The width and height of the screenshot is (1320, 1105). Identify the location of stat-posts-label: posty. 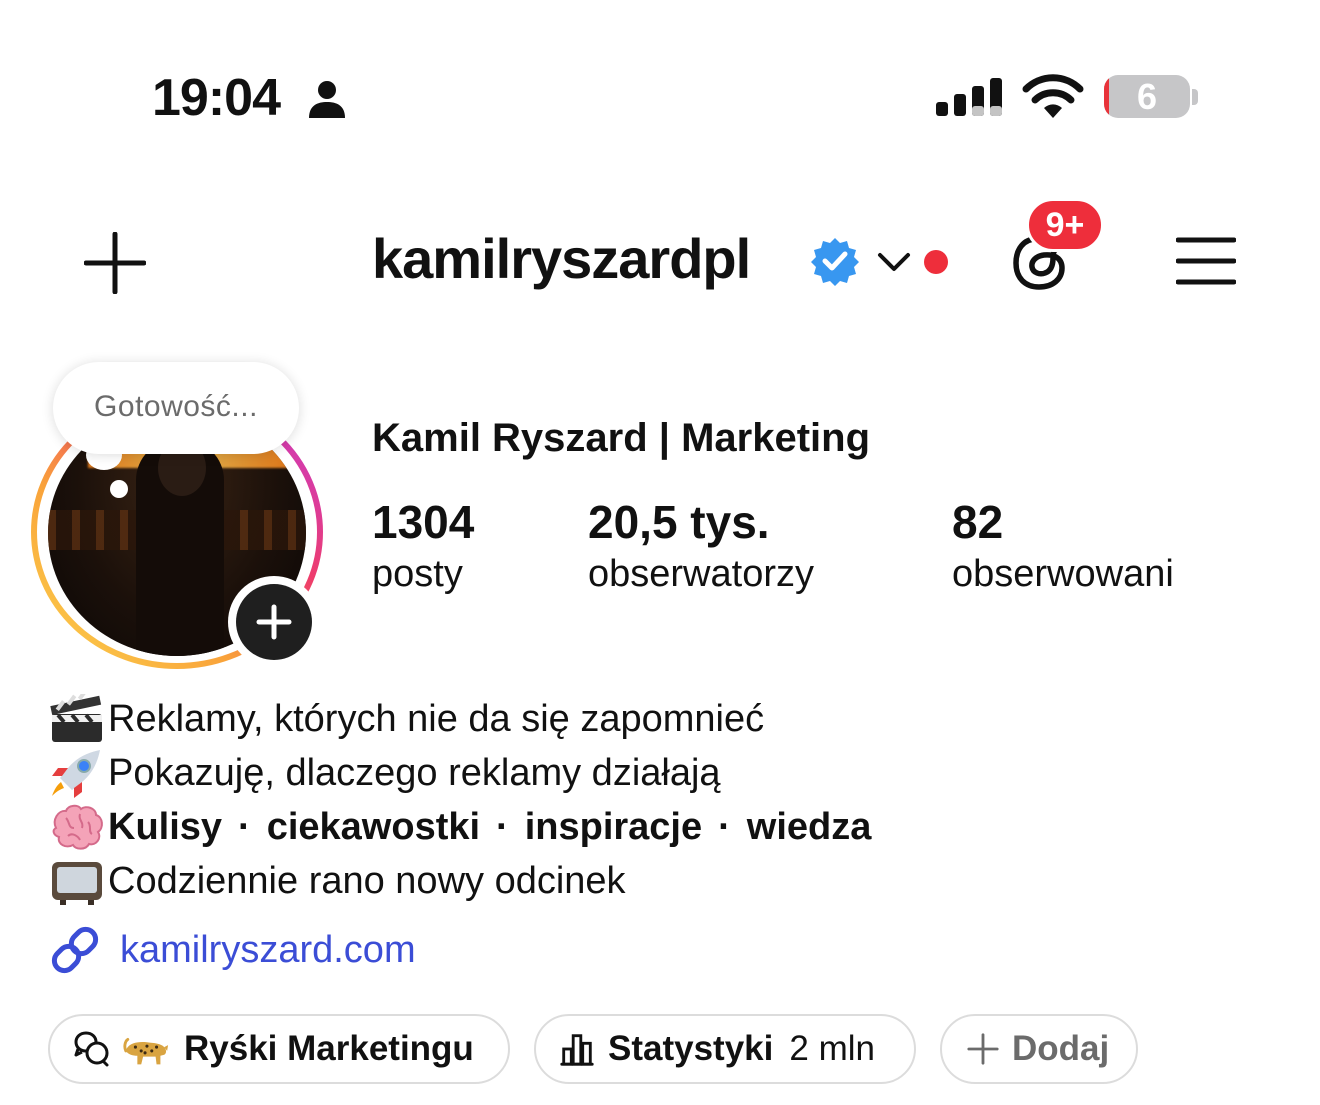
(417, 574).